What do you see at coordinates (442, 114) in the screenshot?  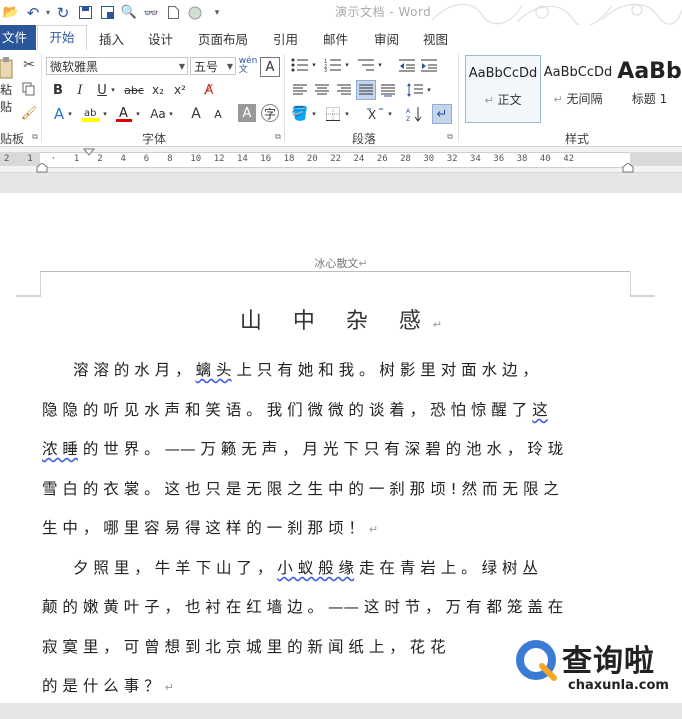 I see `show-paragraph-marks-icon: ↵` at bounding box center [442, 114].